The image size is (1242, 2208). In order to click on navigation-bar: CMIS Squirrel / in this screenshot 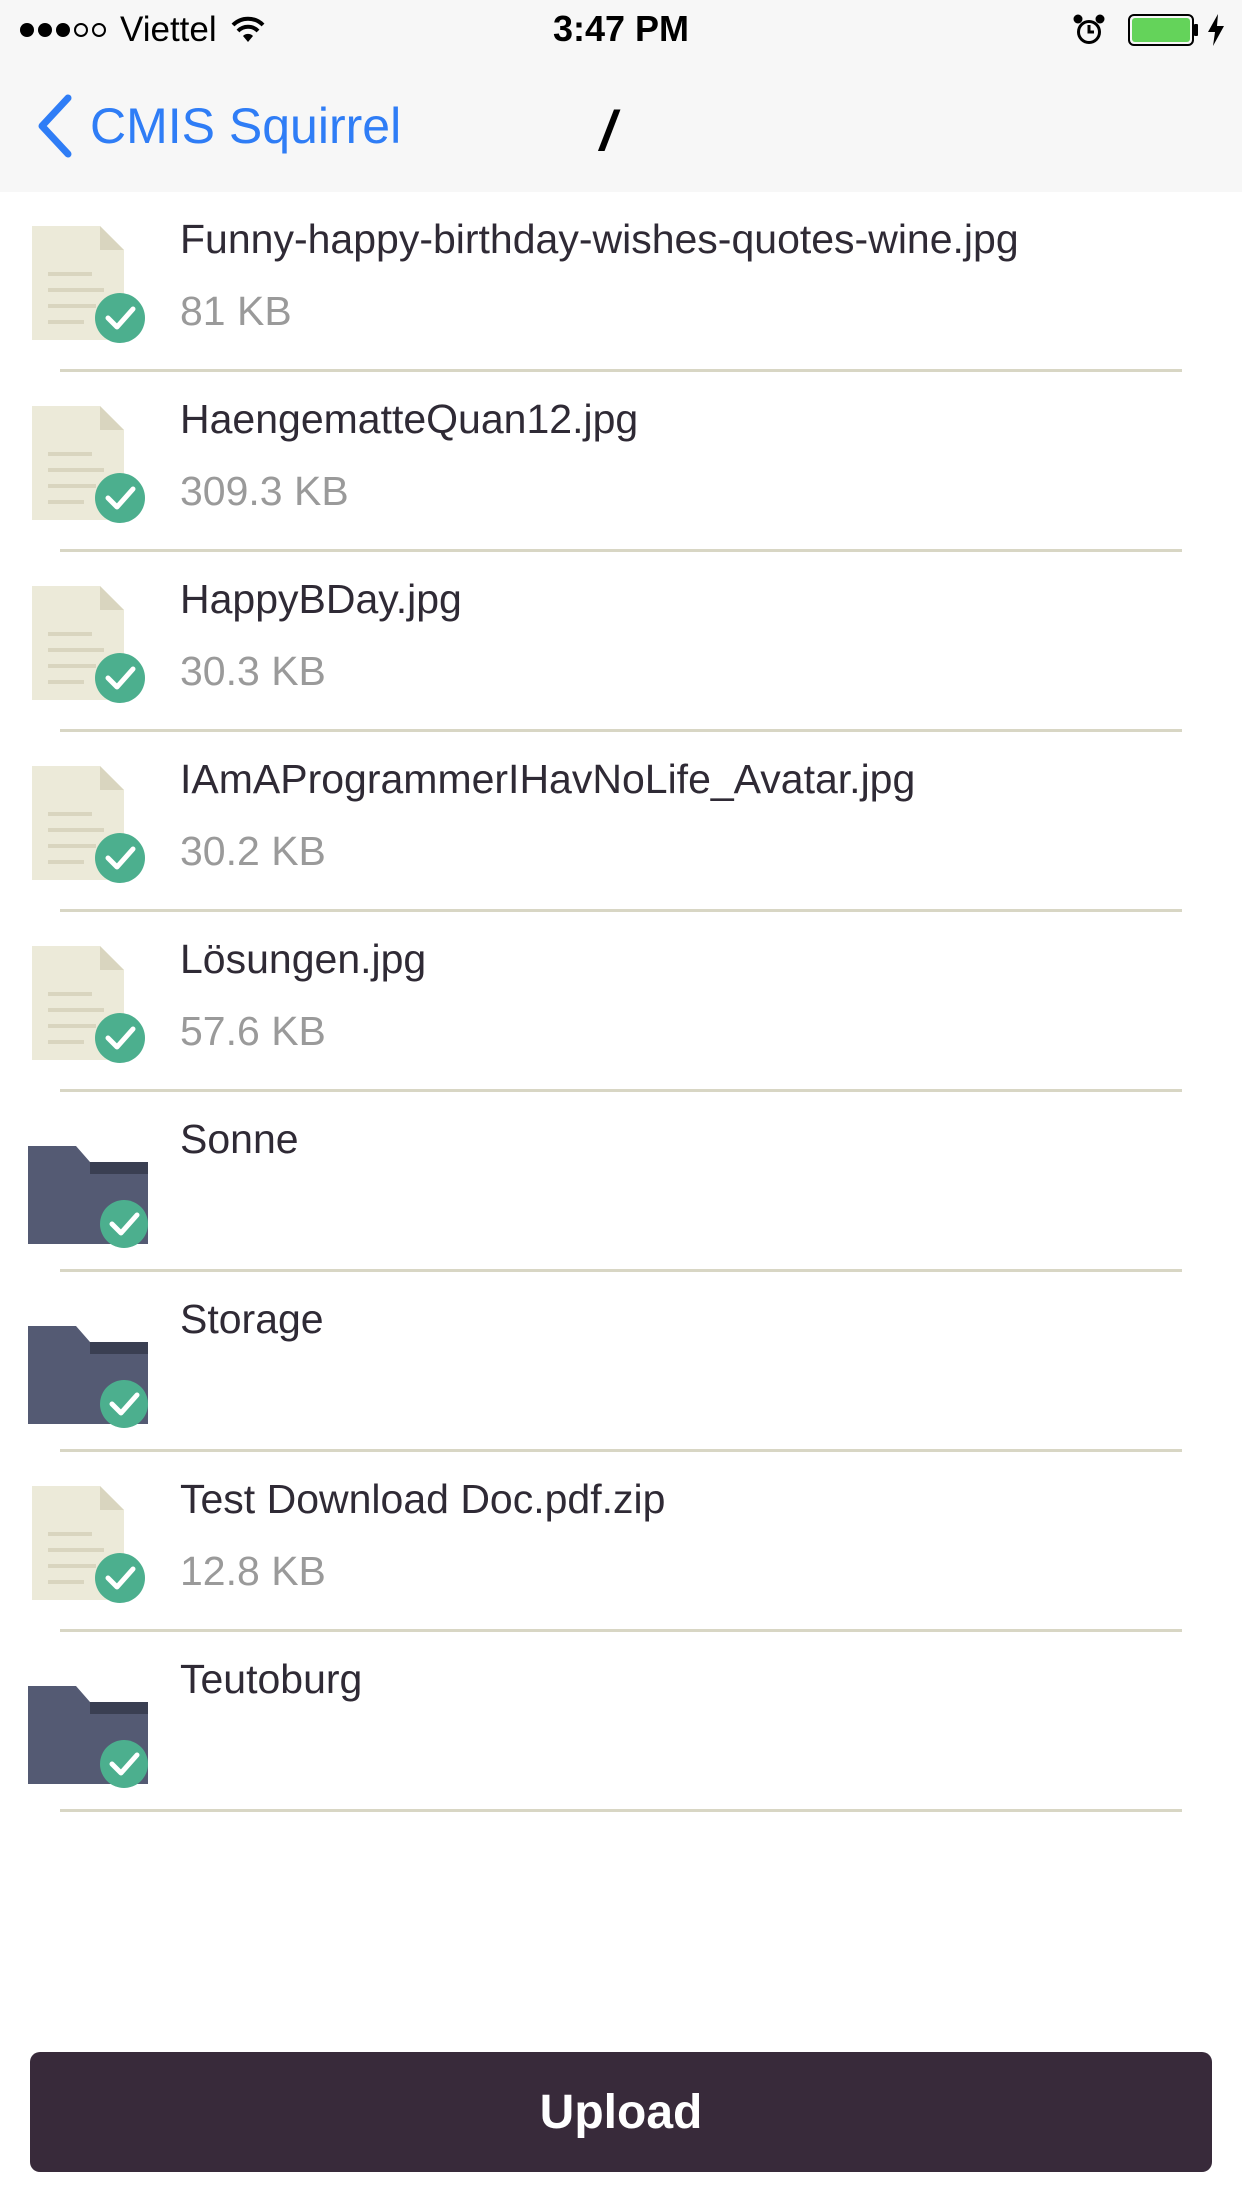, I will do `click(621, 126)`.